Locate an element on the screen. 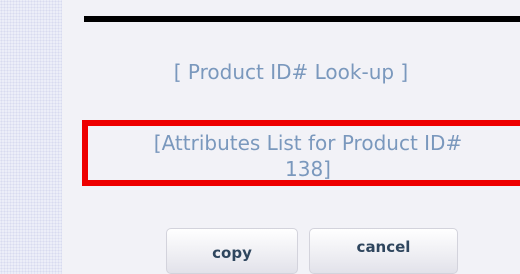 Image resolution: width=520 pixels, height=274 pixels. cancel-button: cancel is located at coordinates (383, 251).